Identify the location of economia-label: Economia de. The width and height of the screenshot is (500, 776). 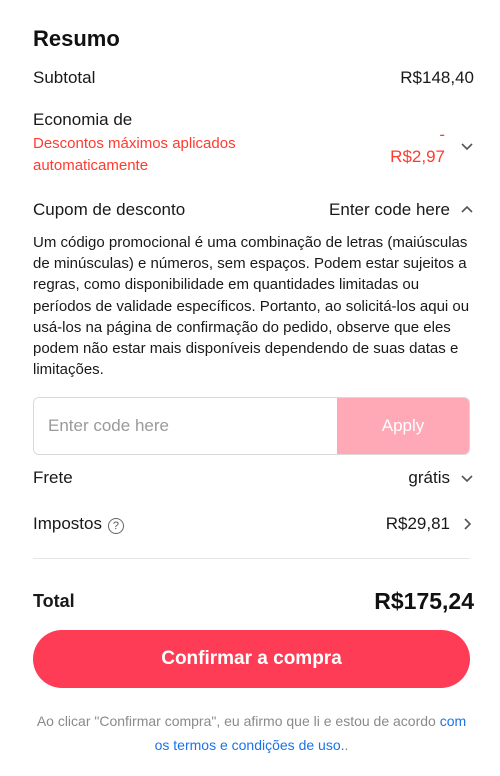
(83, 119).